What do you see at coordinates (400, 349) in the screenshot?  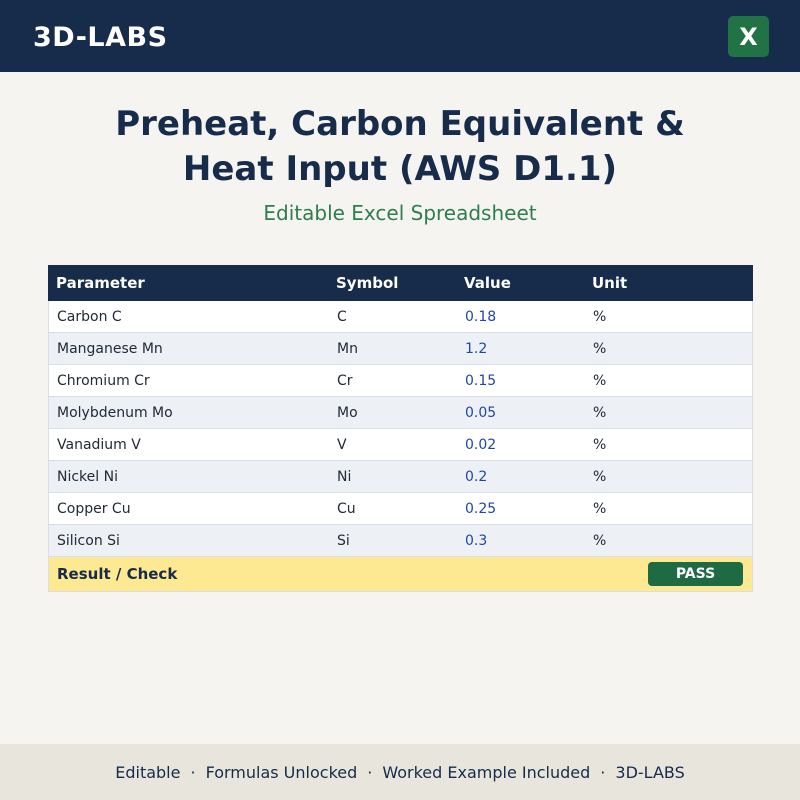 I see `table-row: Manganese Mn Mn 1.2 %` at bounding box center [400, 349].